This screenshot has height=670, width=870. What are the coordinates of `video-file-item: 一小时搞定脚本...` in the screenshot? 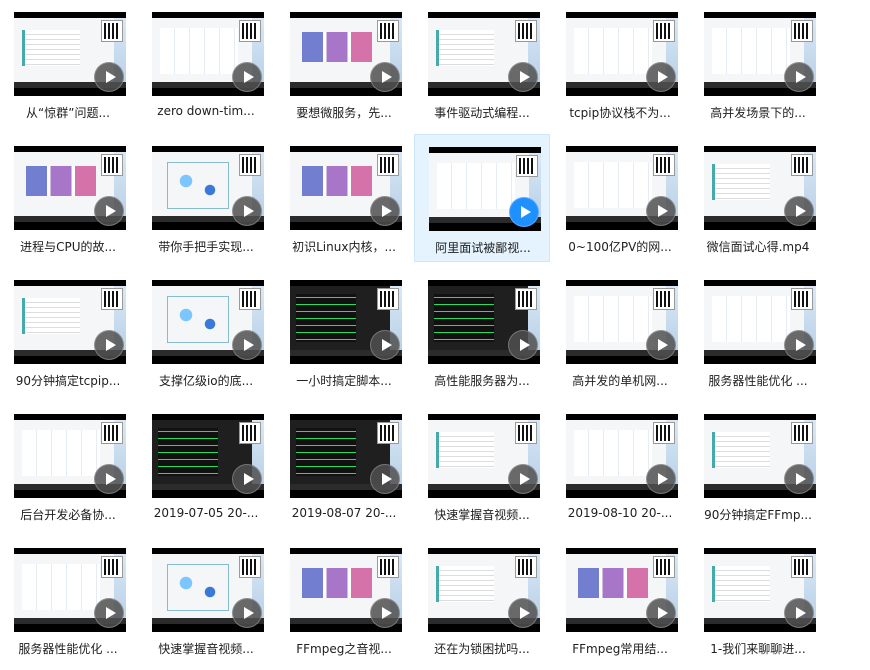 It's located at (344, 332).